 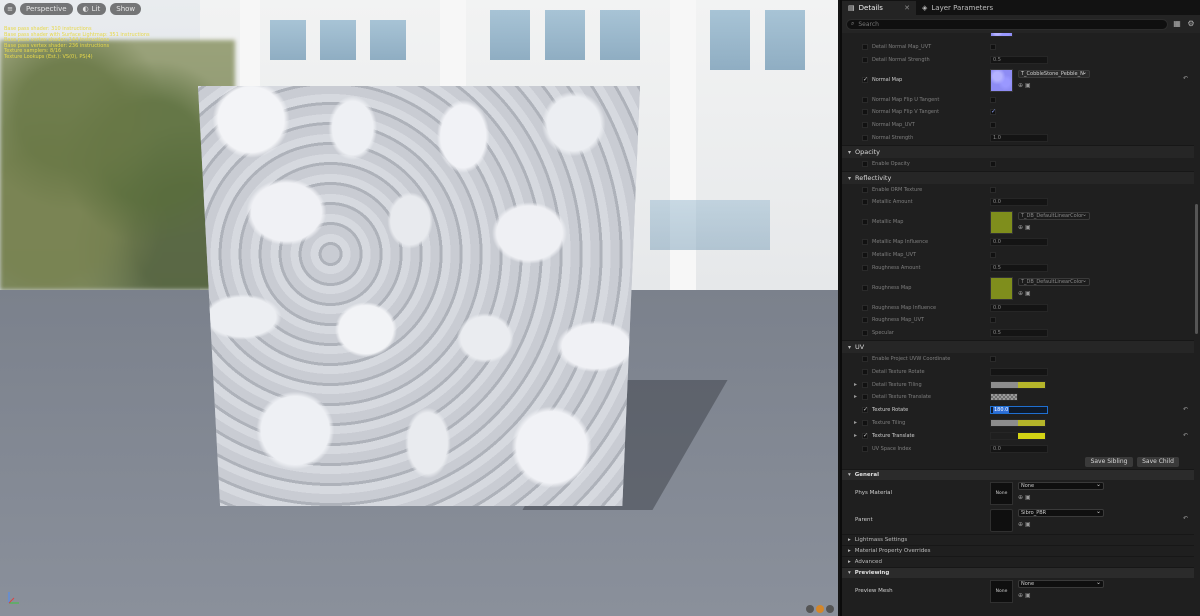 I want to click on tab-details: ▤ Details ✕, so click(x=879, y=8).